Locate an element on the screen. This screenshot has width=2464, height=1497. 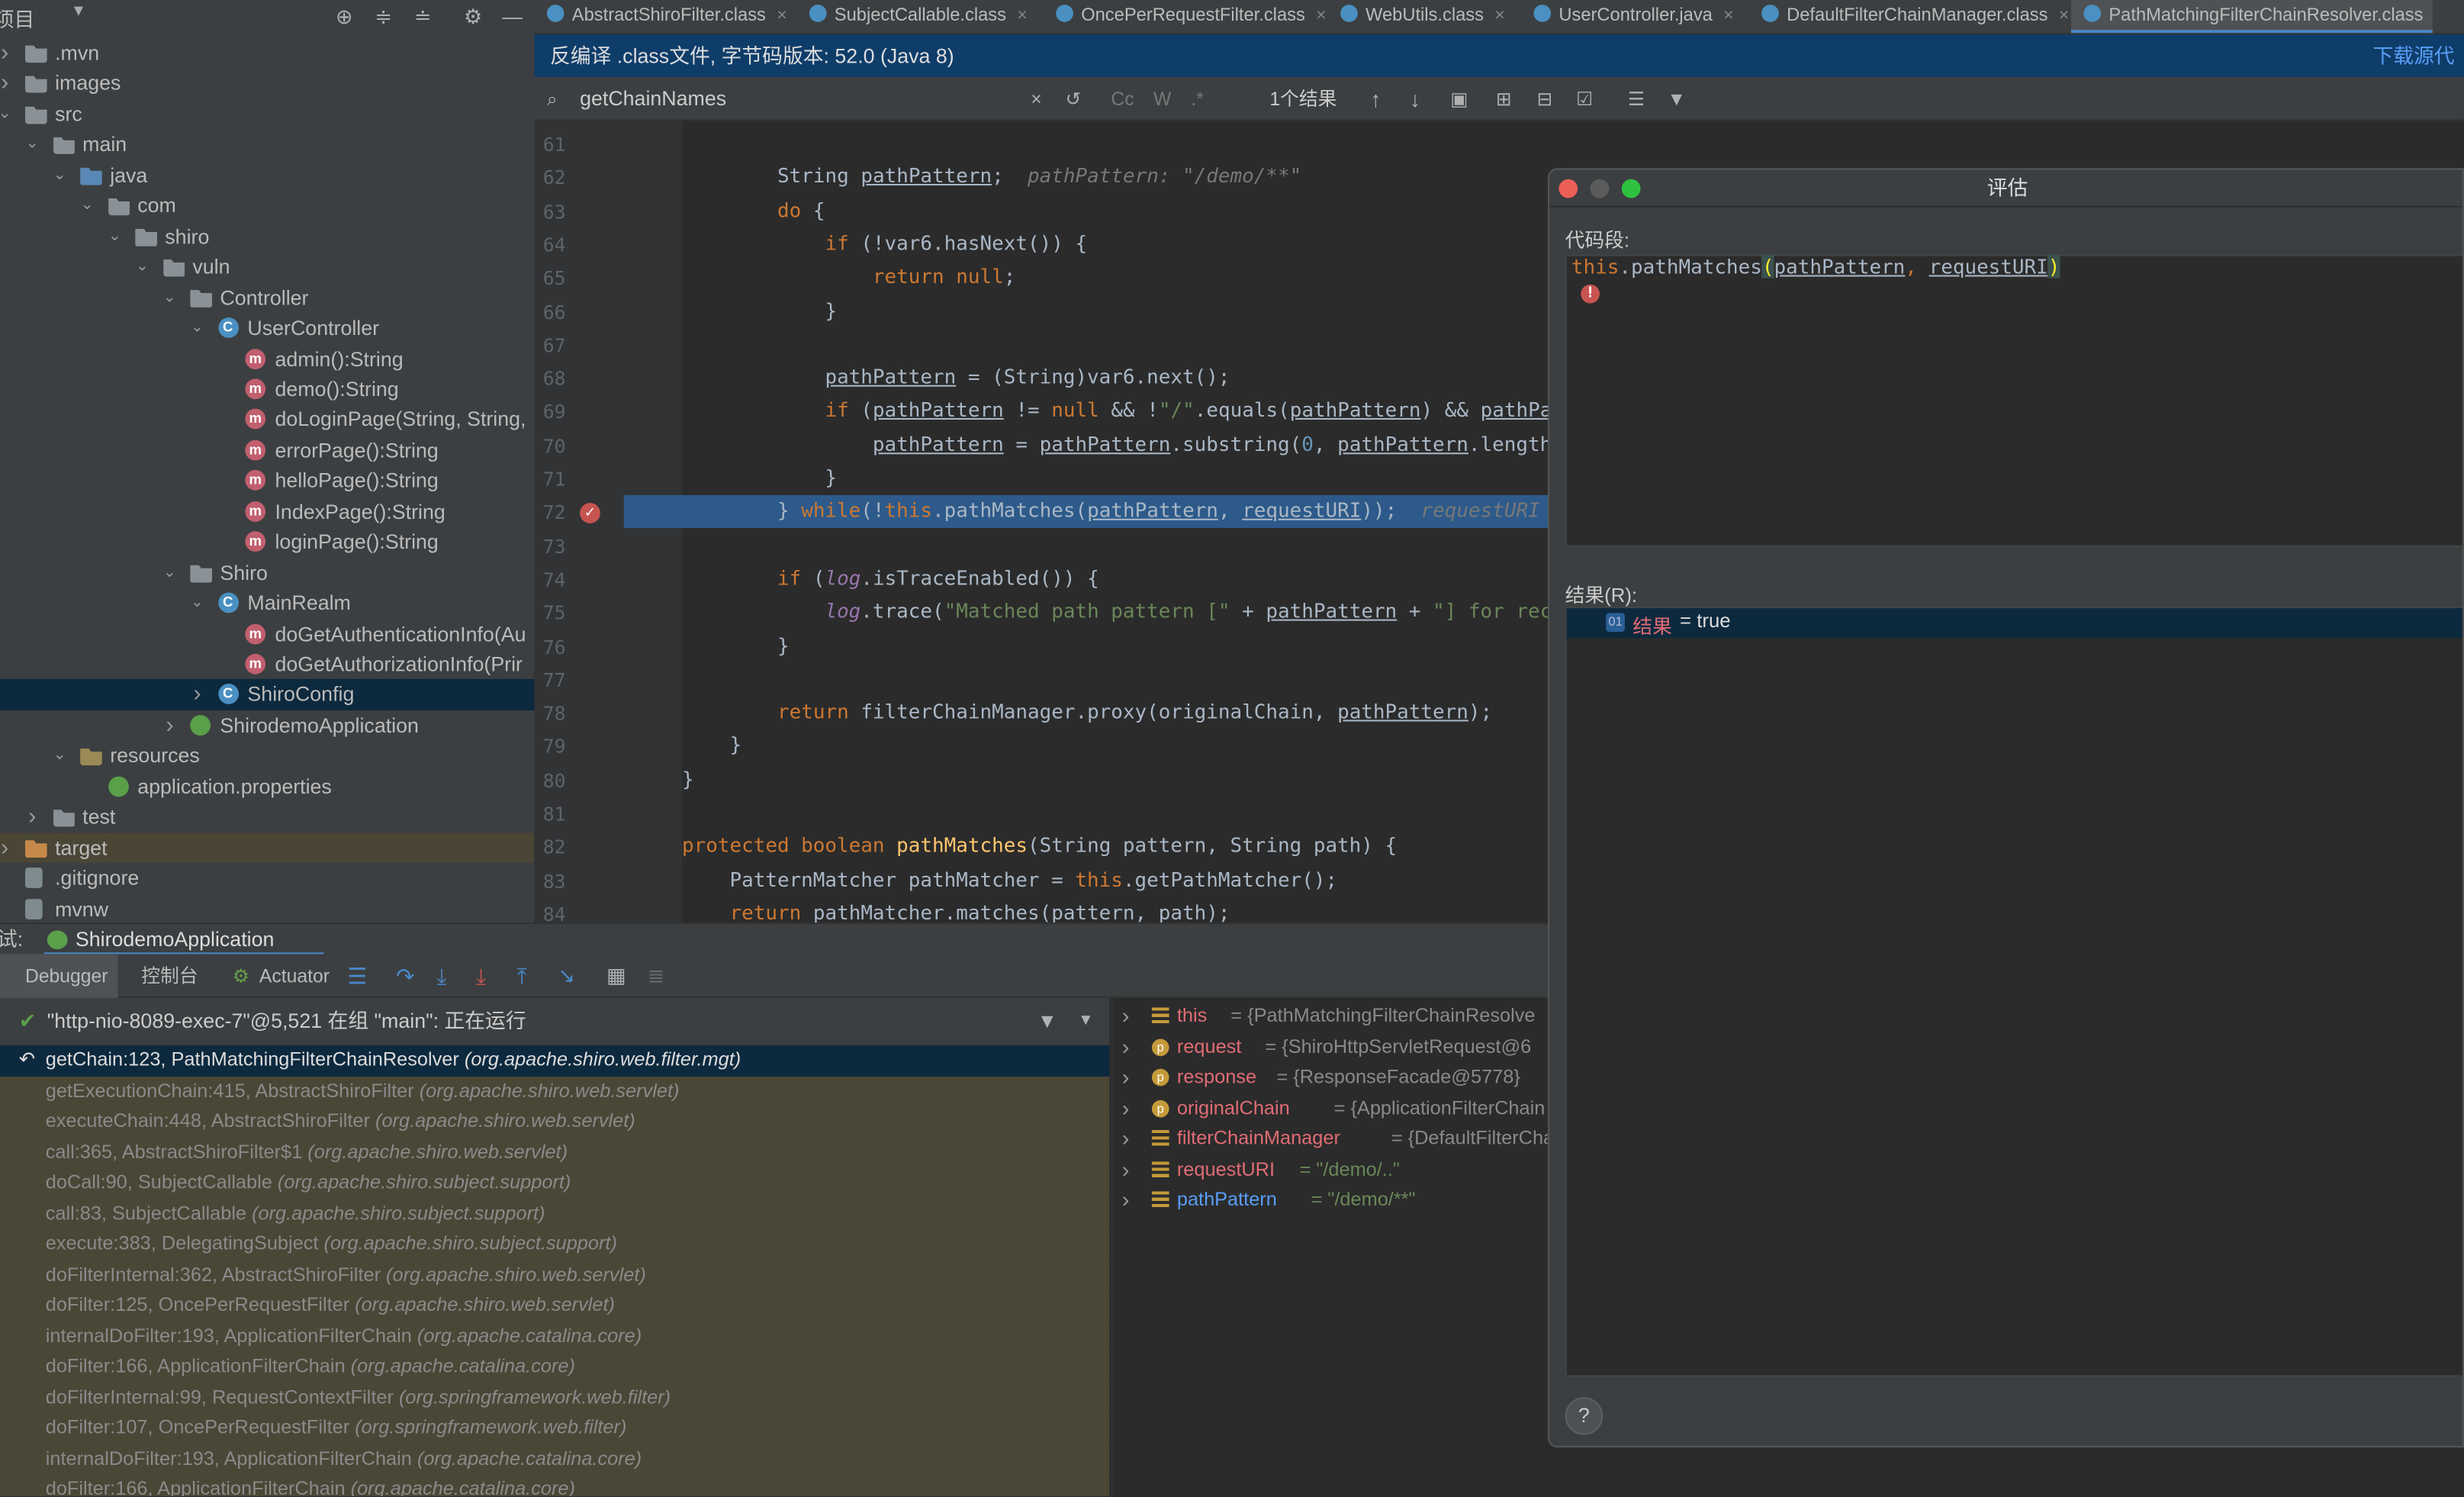
select-all-icon: ▣ is located at coordinates (1459, 99).